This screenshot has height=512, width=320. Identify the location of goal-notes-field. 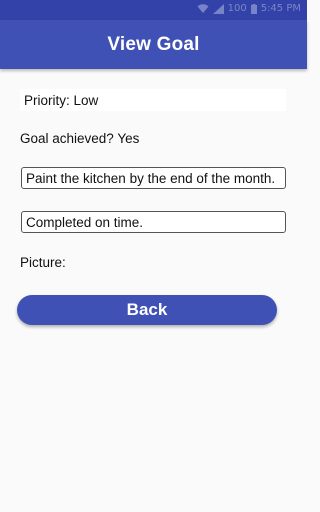
(153, 222).